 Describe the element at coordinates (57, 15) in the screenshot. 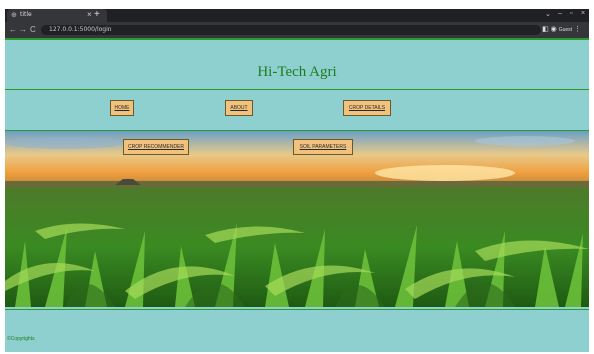

I see `browser-tab: ⊕ title ×` at that location.